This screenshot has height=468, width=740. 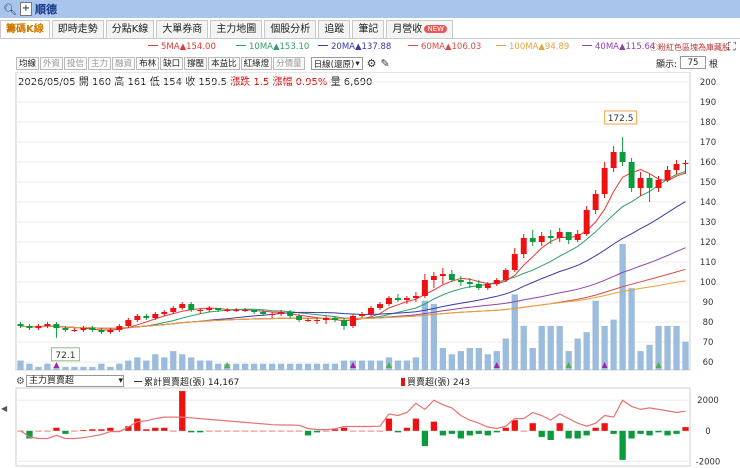 I want to click on ma-legend-item: 10MA▲153.10, so click(x=272, y=47).